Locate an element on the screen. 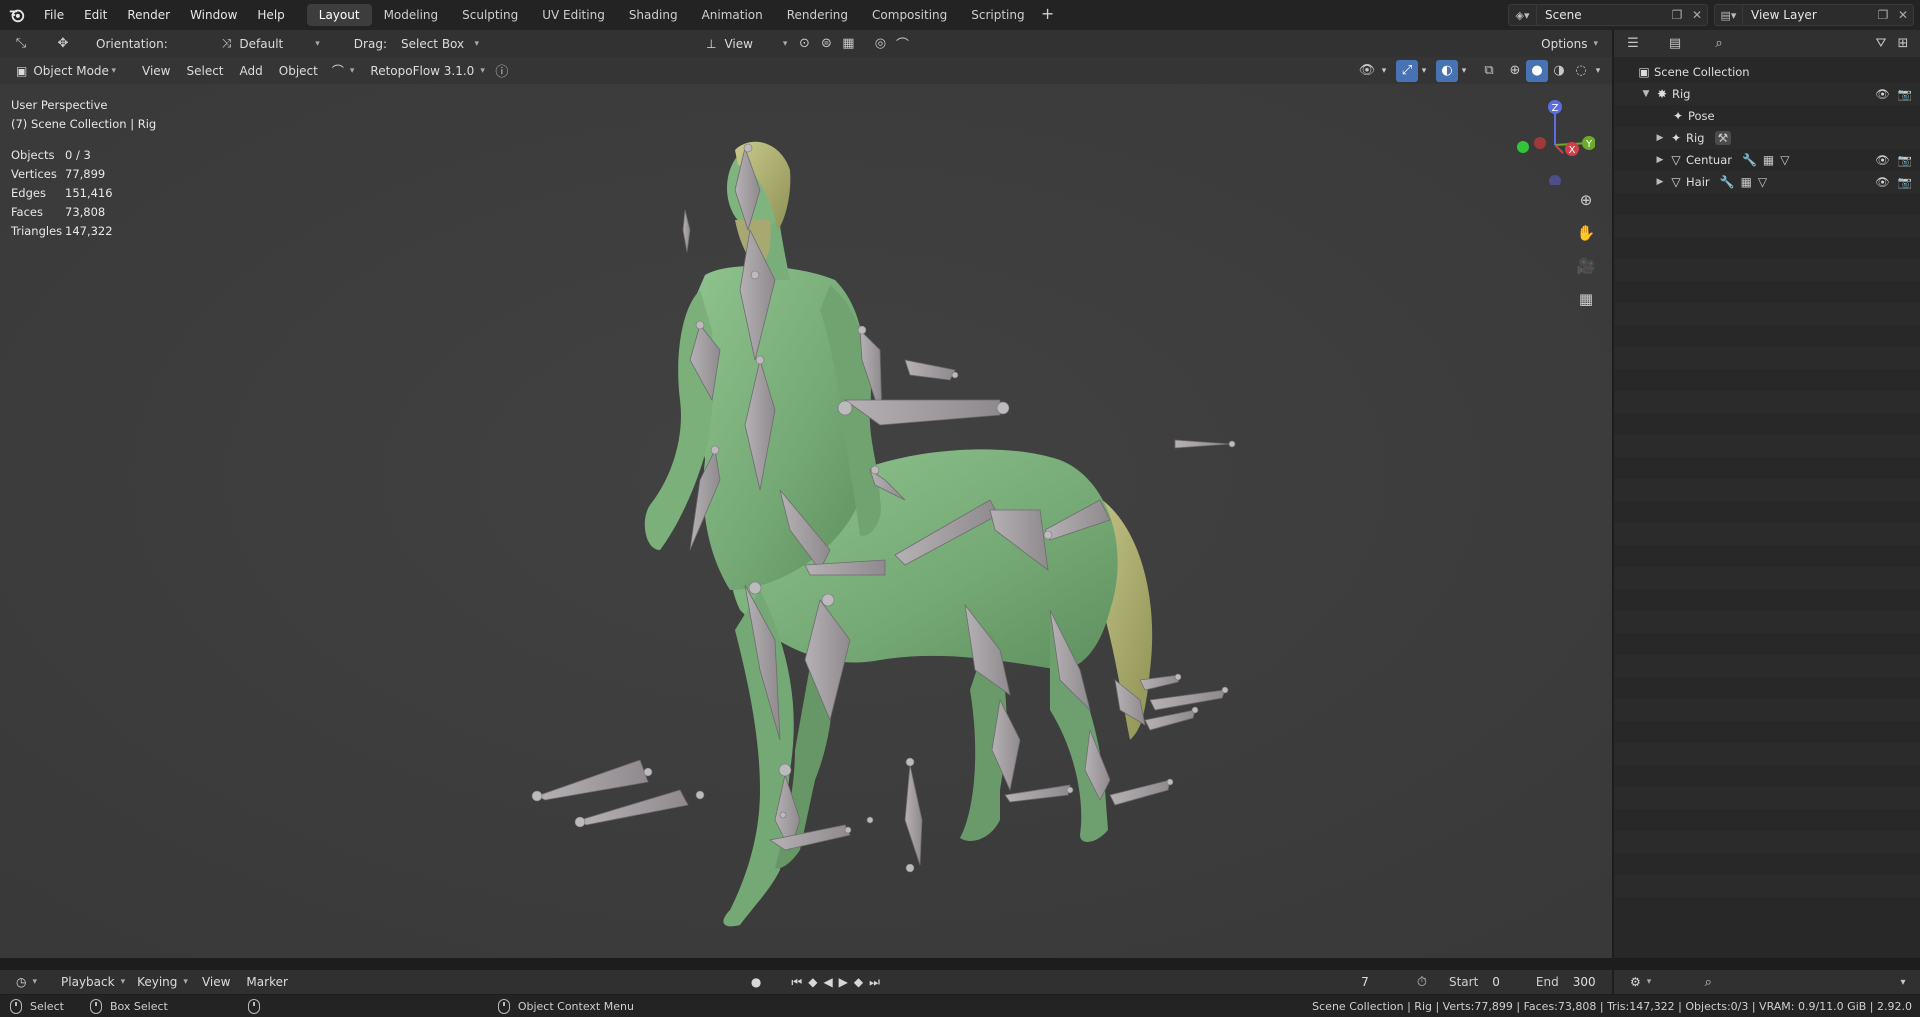  tab-modeling: Modeling is located at coordinates (411, 15).